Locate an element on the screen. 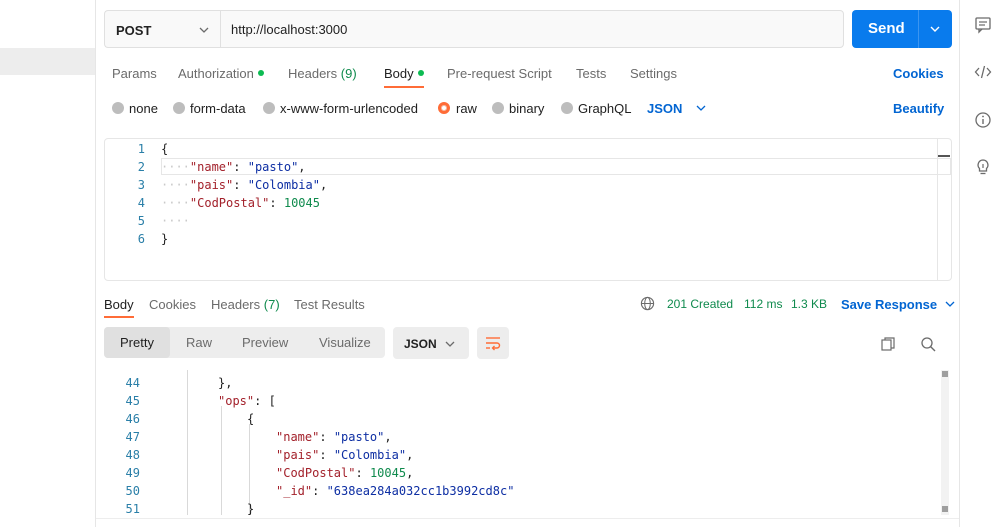  send-button: Send is located at coordinates (902, 29).